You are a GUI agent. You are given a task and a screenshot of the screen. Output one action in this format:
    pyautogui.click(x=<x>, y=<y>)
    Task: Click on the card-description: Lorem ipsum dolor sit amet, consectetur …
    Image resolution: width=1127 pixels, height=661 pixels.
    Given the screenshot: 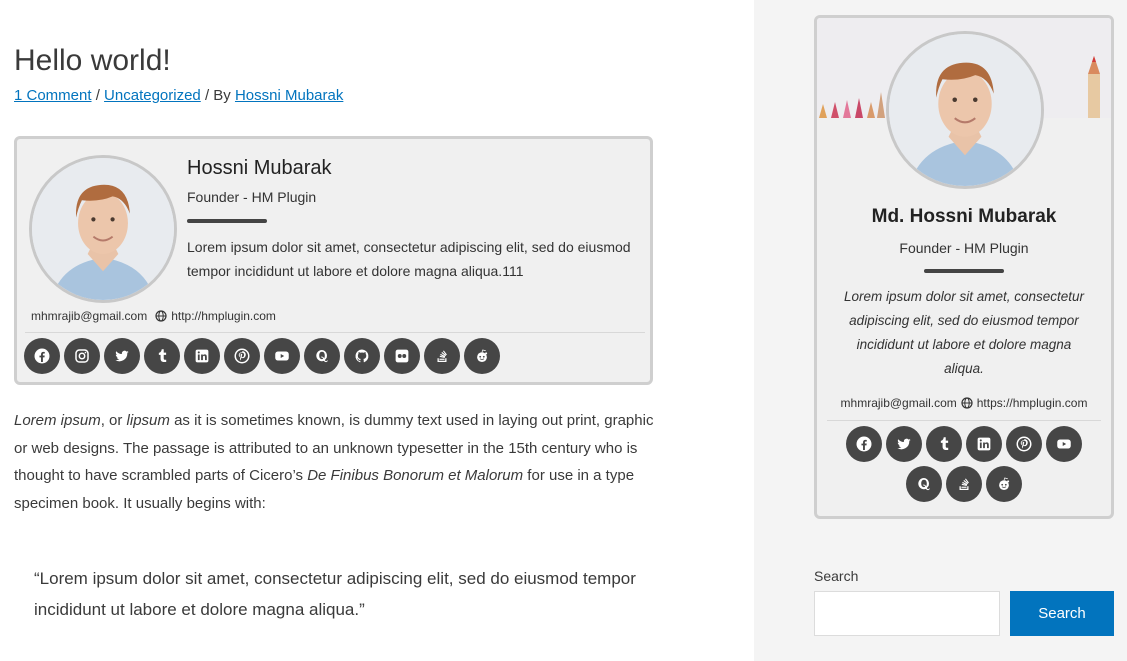 What is the action you would take?
    pyautogui.click(x=964, y=332)
    